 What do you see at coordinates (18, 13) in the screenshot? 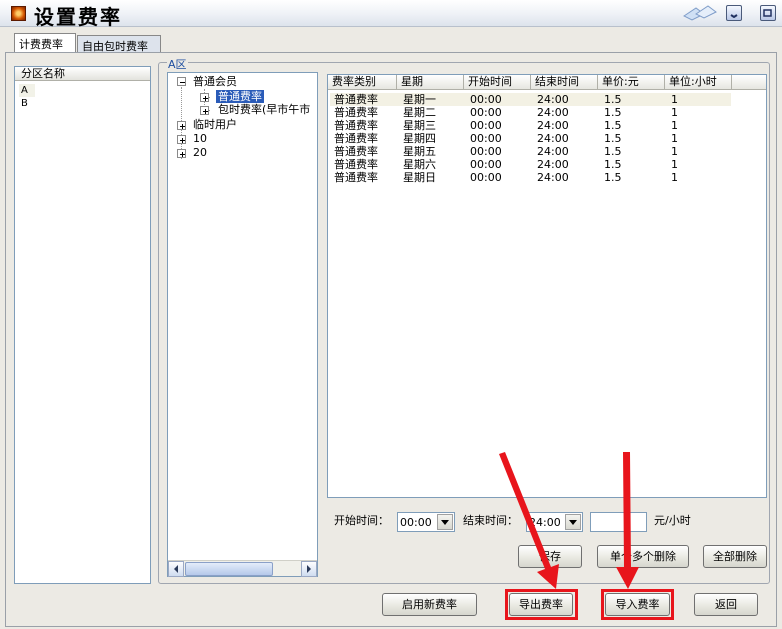
I see `app-icon` at bounding box center [18, 13].